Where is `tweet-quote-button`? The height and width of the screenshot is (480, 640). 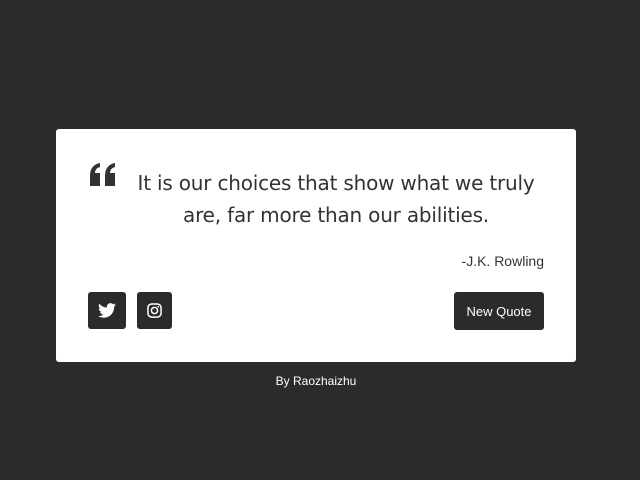
tweet-quote-button is located at coordinates (107, 310).